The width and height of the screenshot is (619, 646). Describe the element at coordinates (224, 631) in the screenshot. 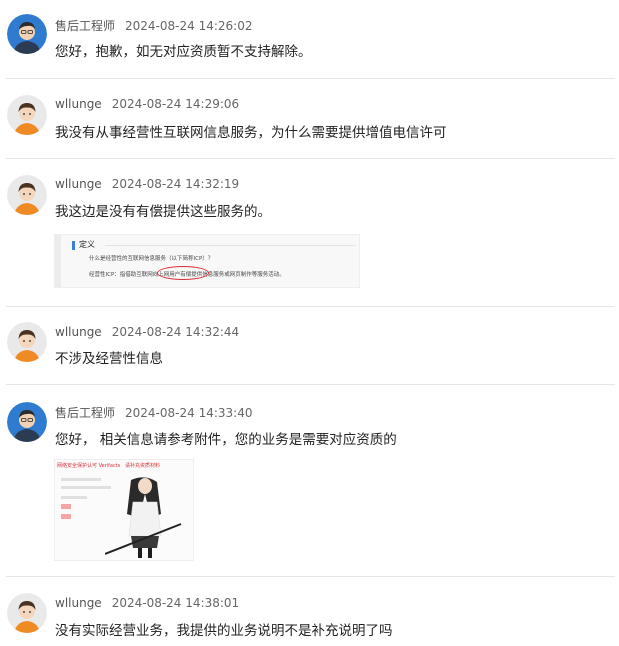

I see `message-text: 没有实际经营业务，我提供的业务说明不是补充说明了吗` at that location.